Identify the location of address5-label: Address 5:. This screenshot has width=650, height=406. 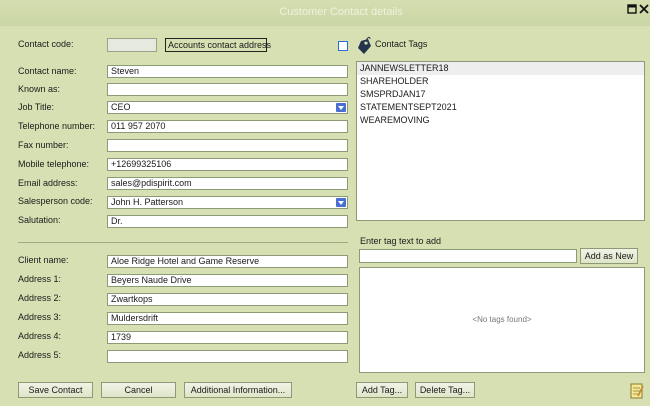
(40, 355).